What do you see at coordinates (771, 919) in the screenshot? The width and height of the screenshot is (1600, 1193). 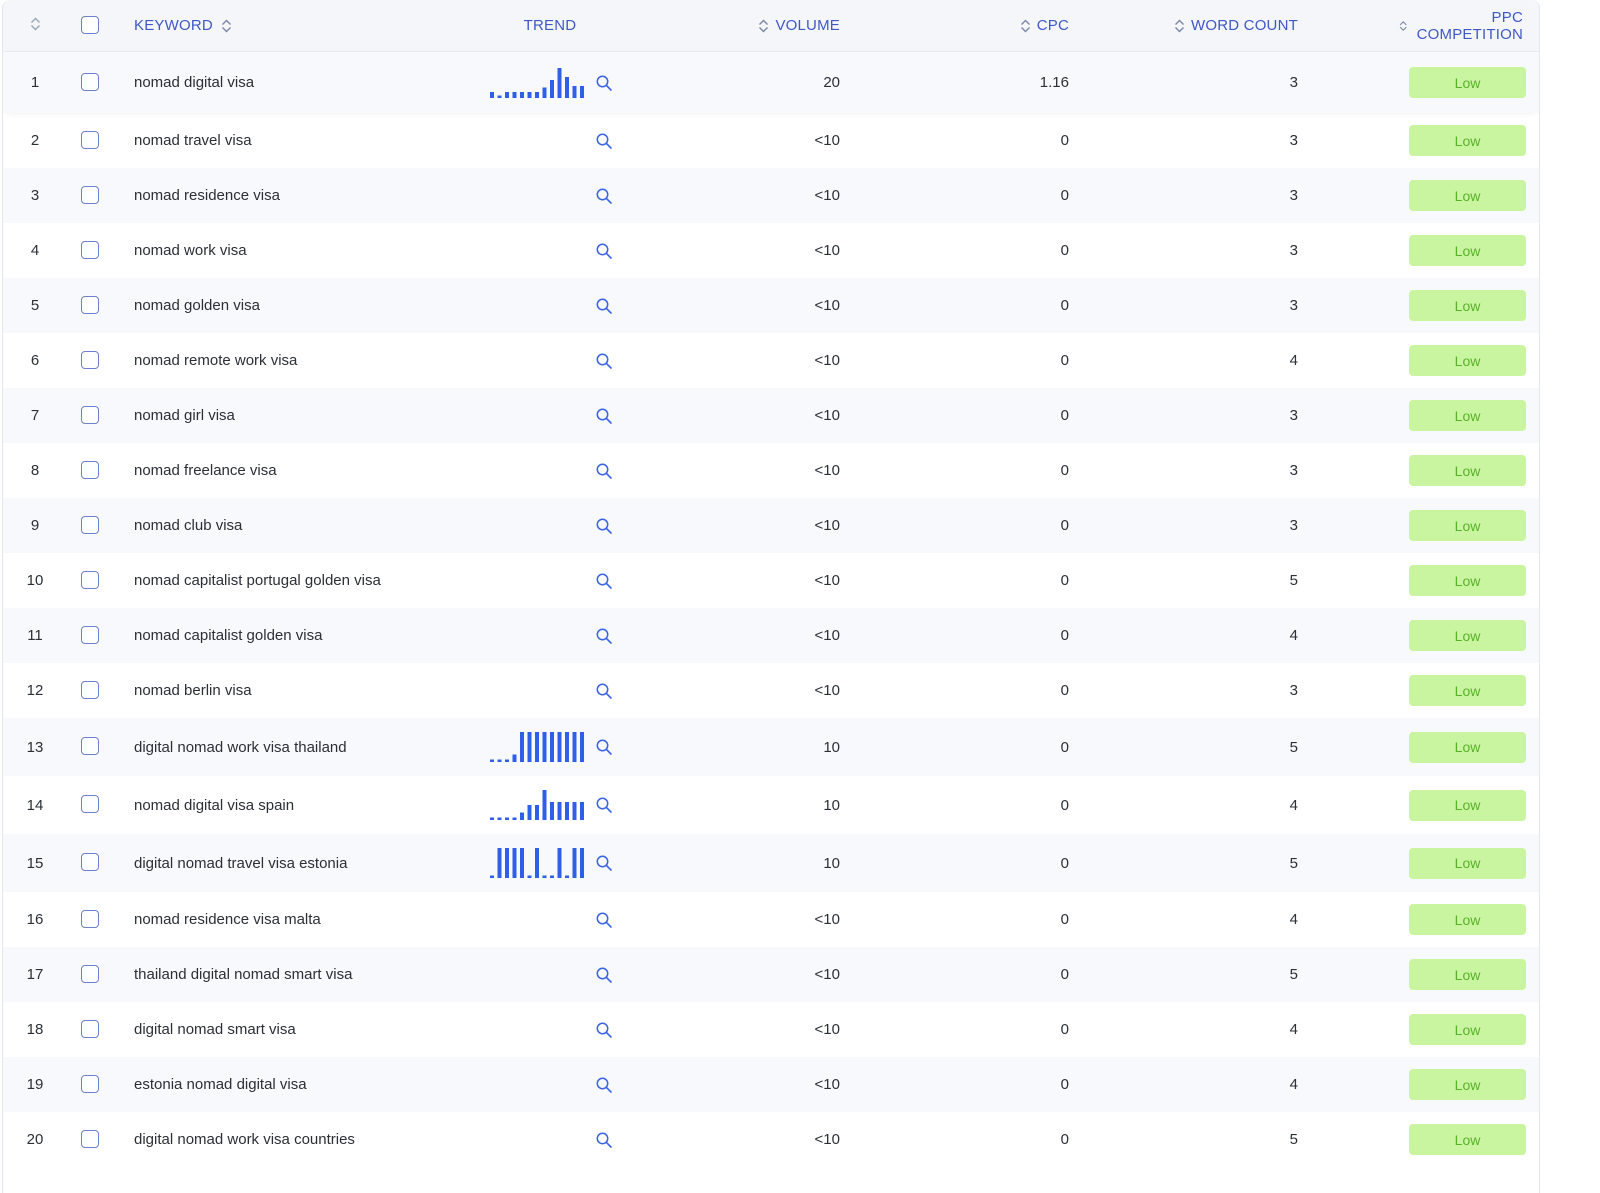 I see `table-row: 16 nomad residence visa malta <10 0 4 Low` at bounding box center [771, 919].